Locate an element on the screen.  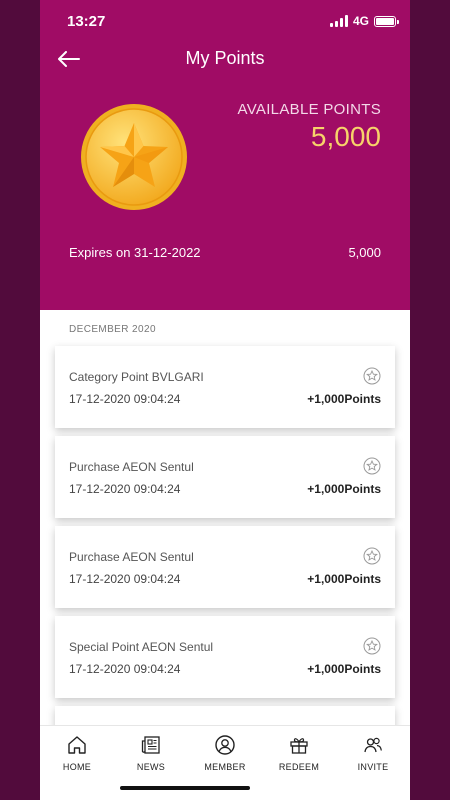
tab-redeem: REDEEM is located at coordinates (299, 753).